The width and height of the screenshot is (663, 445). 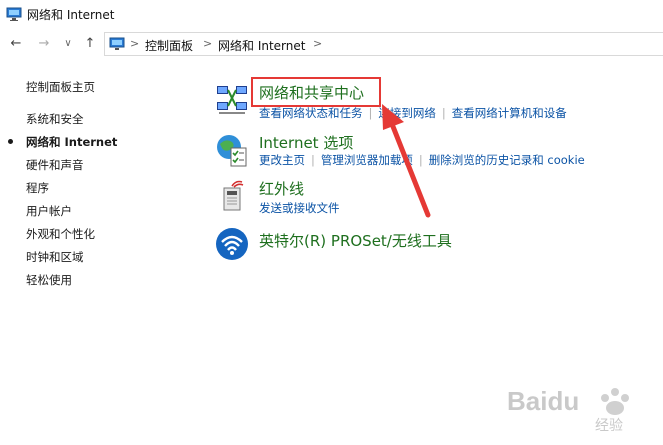 I want to click on manage-browser-addons-link: 管理浏览器加载项, so click(x=367, y=160).